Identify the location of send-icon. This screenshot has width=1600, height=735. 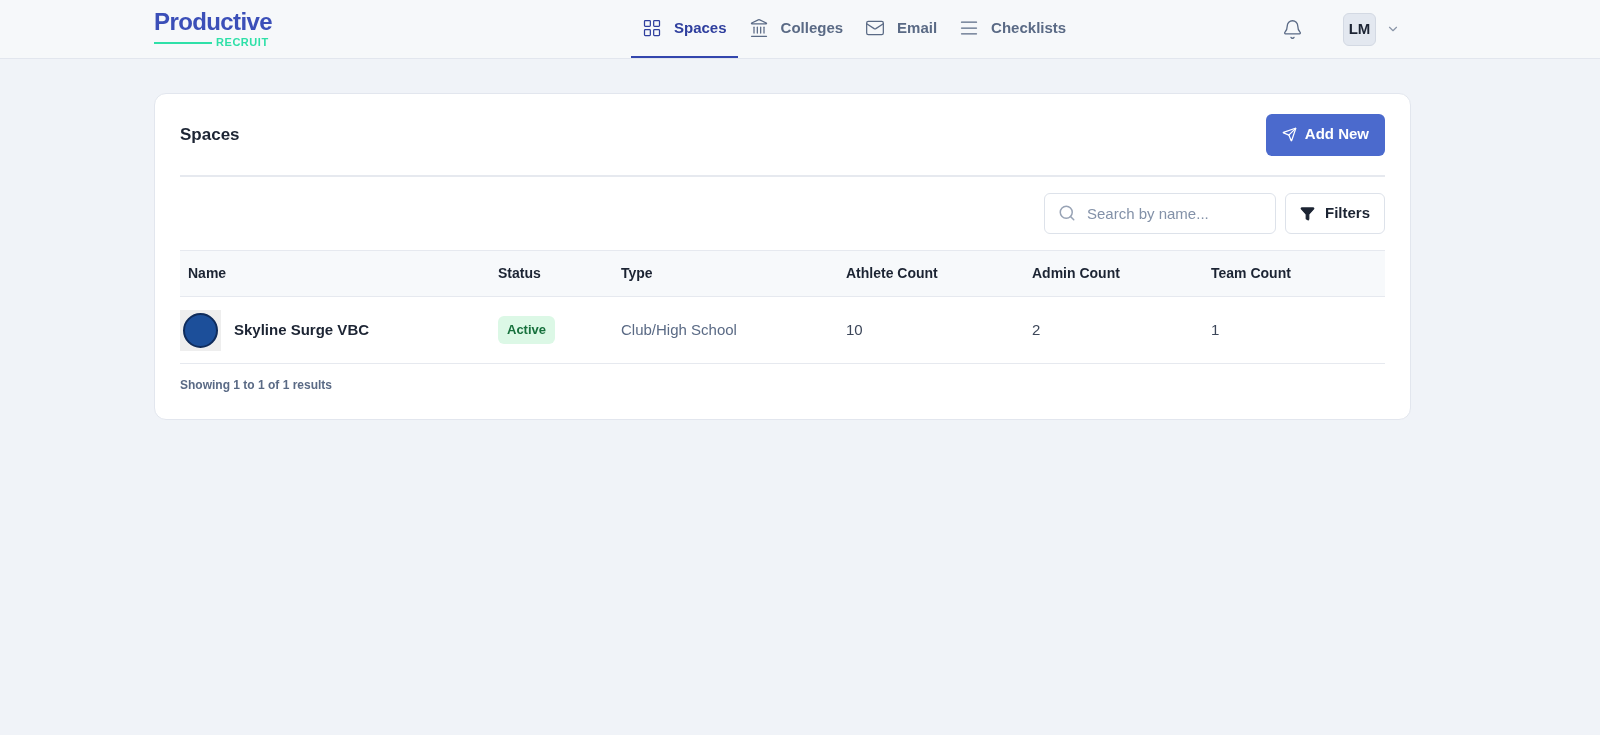
(1289, 134).